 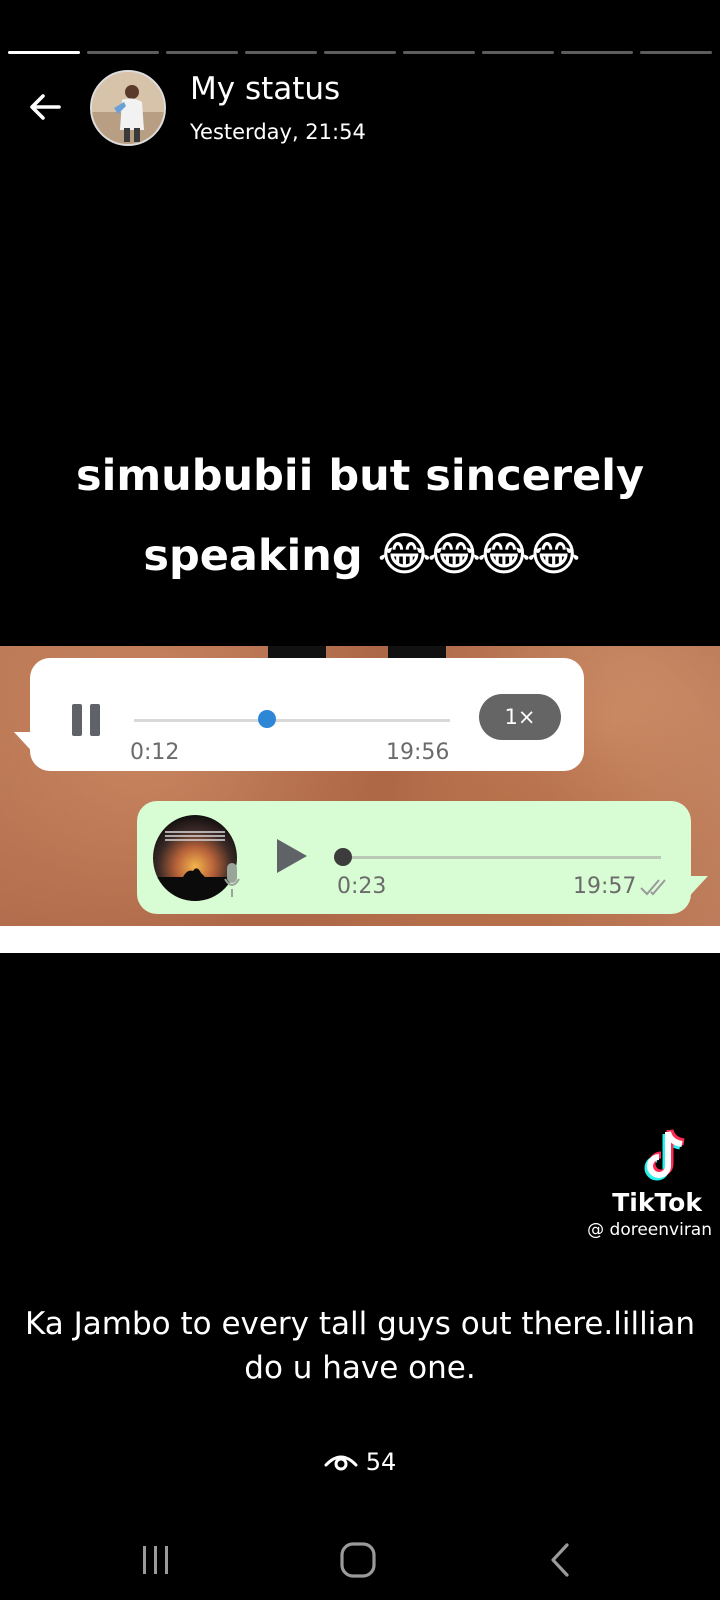 I want to click on status-title: My status, so click(x=265, y=89).